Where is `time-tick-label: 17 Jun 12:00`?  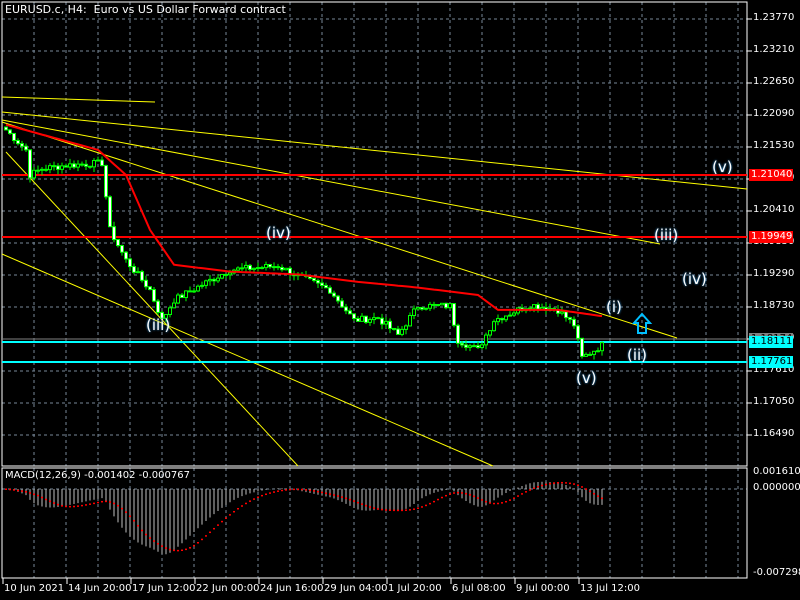 time-tick-label: 17 Jun 12:00 is located at coordinates (164, 588).